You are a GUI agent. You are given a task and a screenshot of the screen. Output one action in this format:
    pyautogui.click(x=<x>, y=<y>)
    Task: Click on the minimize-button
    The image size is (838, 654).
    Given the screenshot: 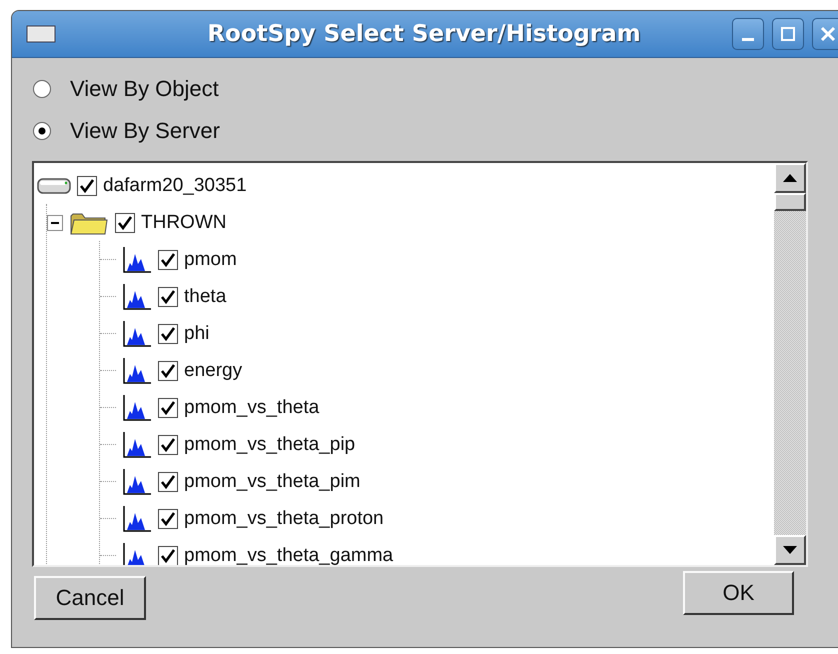 What is the action you would take?
    pyautogui.click(x=748, y=34)
    